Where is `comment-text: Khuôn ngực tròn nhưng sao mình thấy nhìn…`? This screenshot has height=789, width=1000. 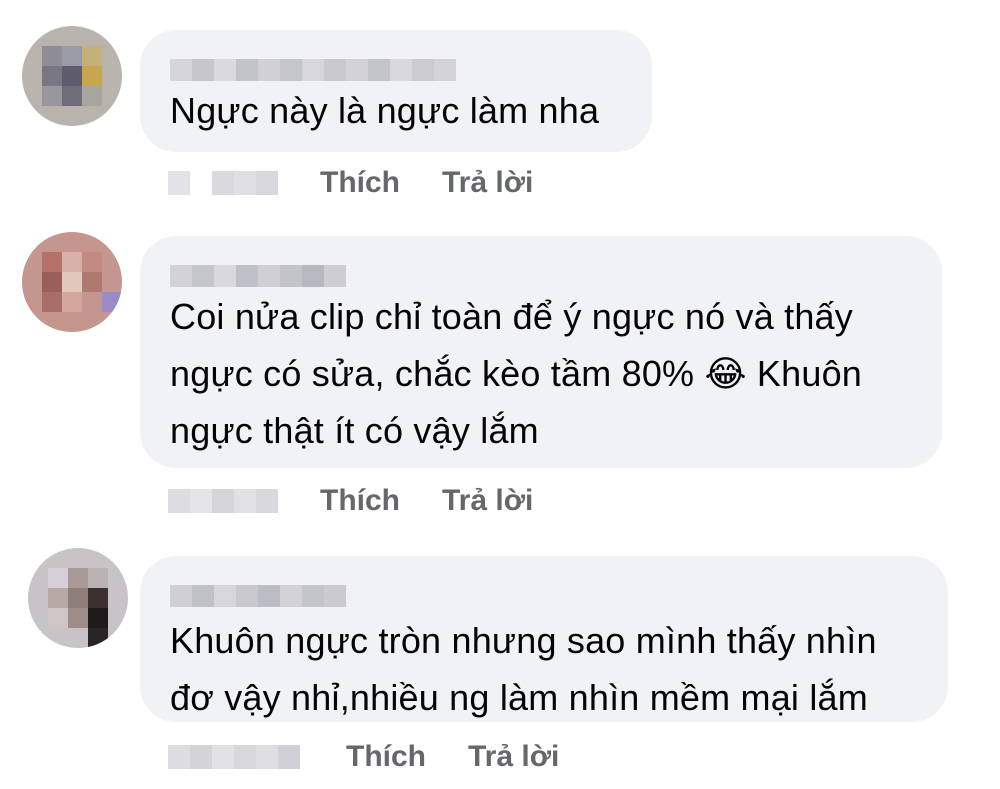 comment-text: Khuôn ngực tròn nhưng sao mình thấy nhìn… is located at coordinates (523, 669).